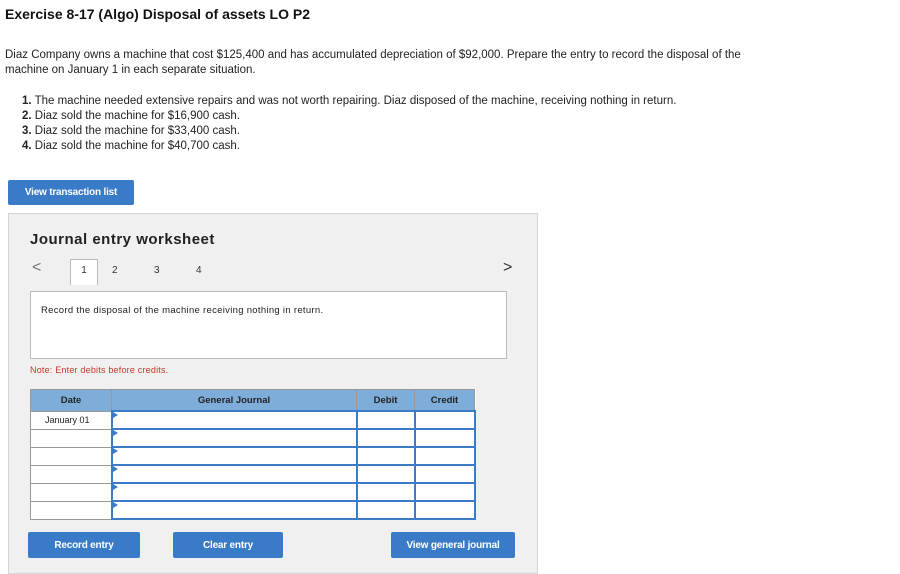  What do you see at coordinates (444, 400) in the screenshot?
I see `credit-column-header: Credit` at bounding box center [444, 400].